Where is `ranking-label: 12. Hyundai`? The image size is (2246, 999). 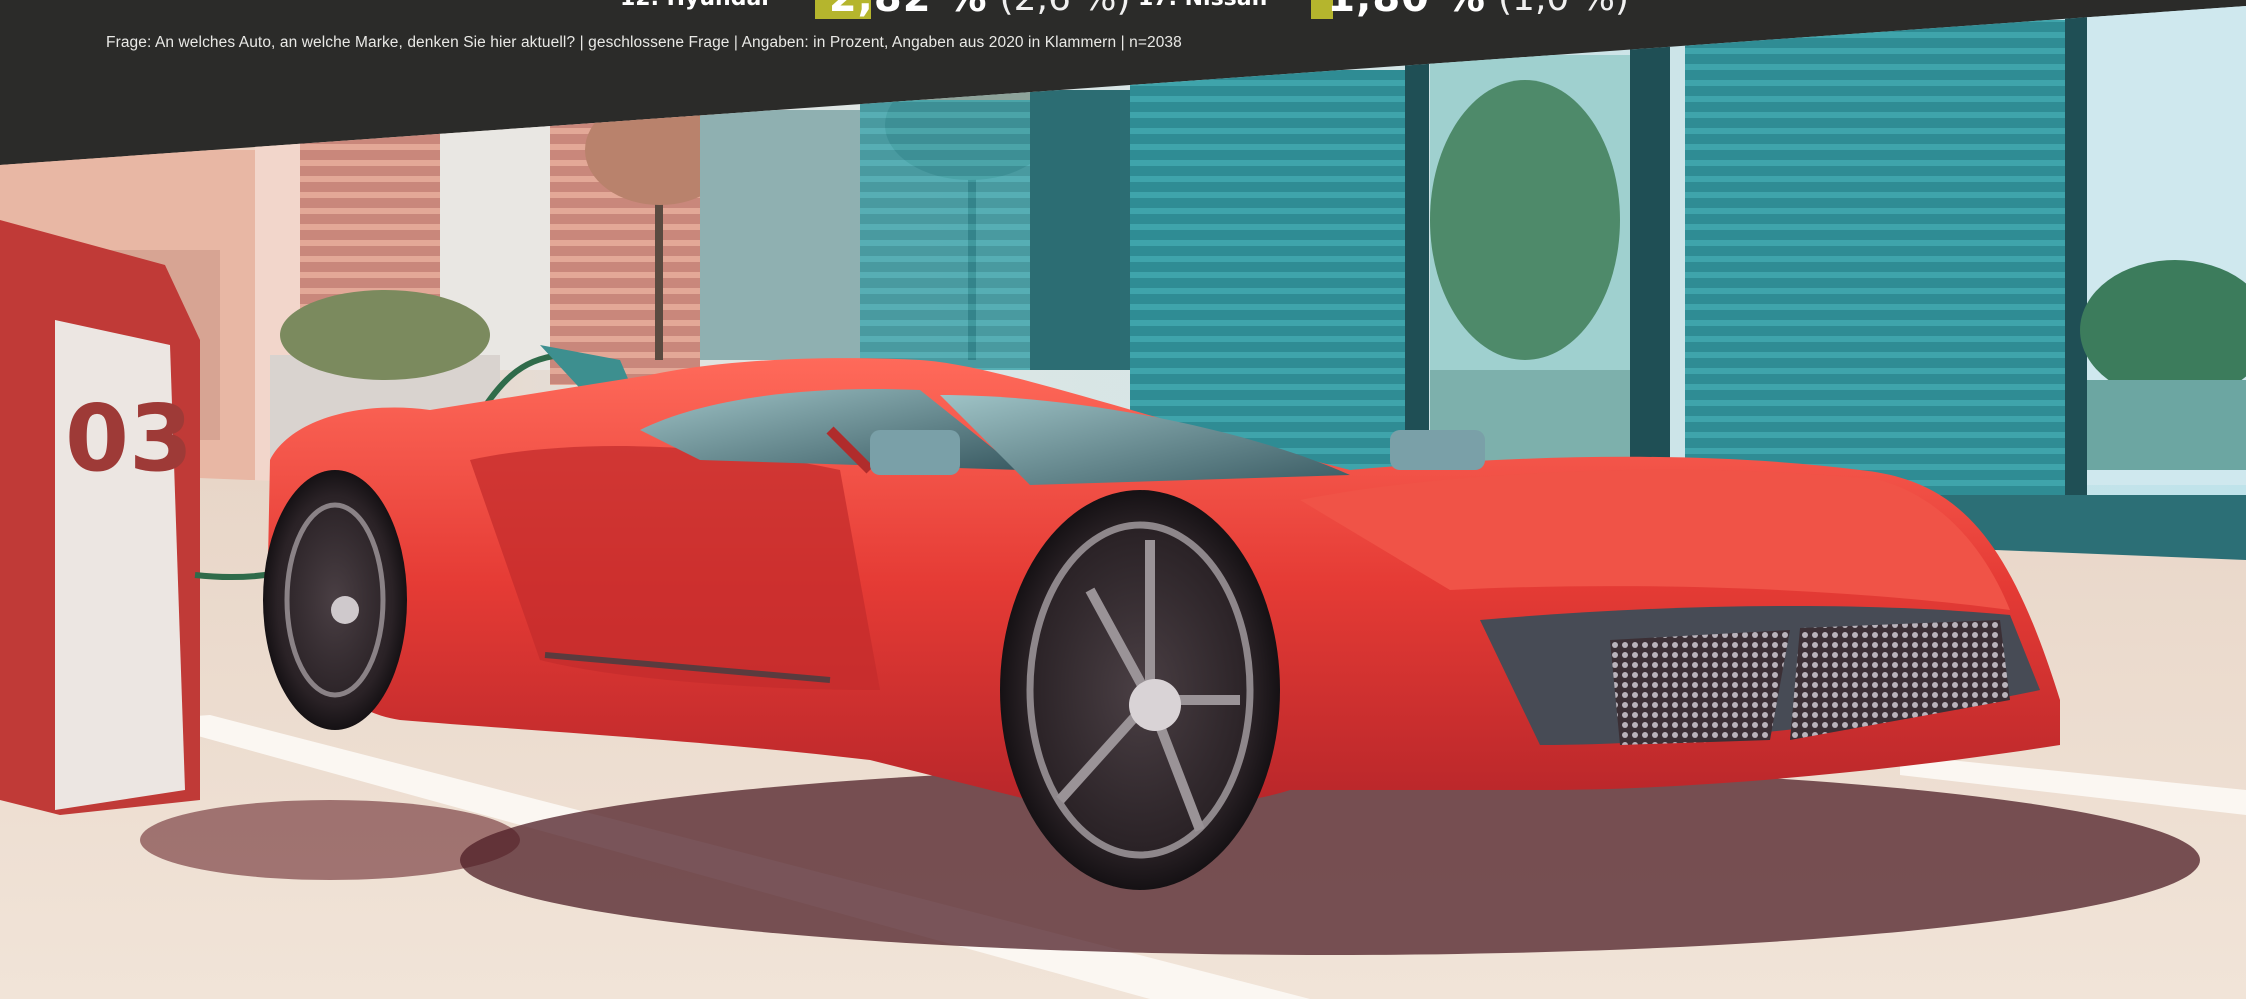 ranking-label: 12. Hyundai is located at coordinates (694, 5).